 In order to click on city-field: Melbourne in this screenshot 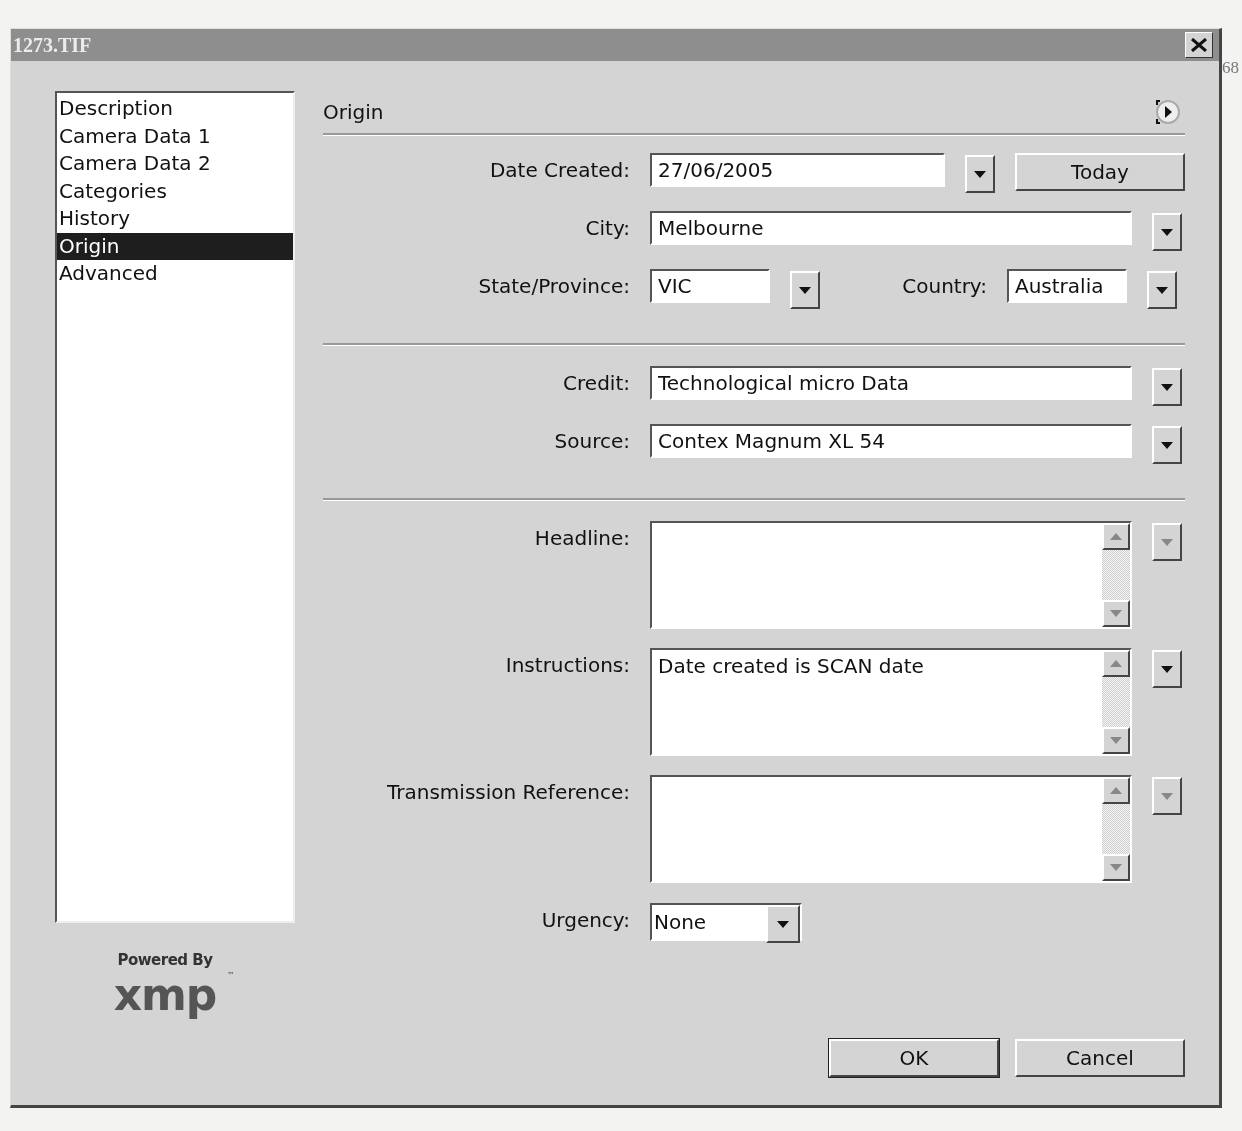, I will do `click(891, 228)`.